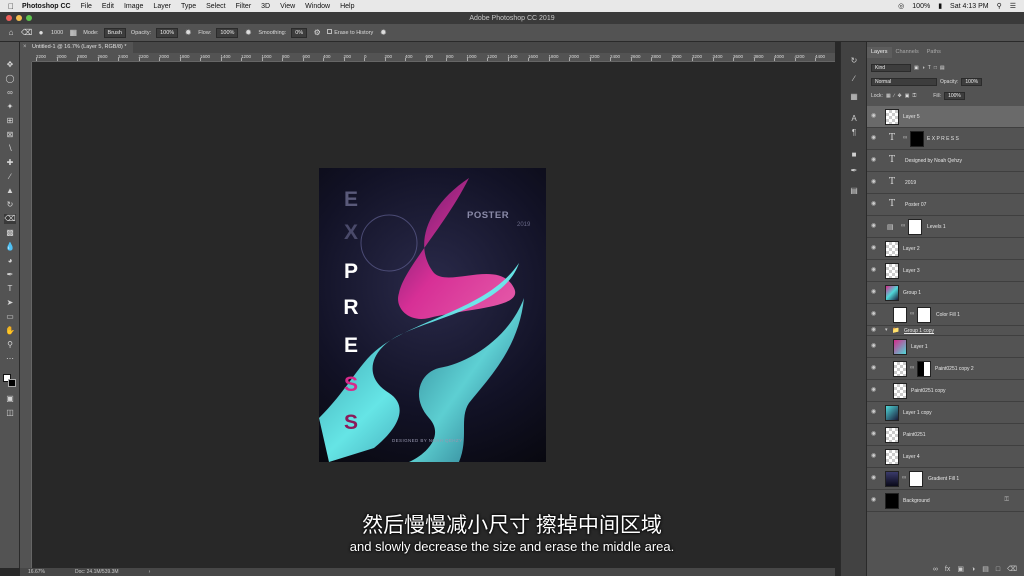 The height and width of the screenshot is (576, 1024). Describe the element at coordinates (854, 61) in the screenshot. I see `history-panel-icon: ↻` at that location.